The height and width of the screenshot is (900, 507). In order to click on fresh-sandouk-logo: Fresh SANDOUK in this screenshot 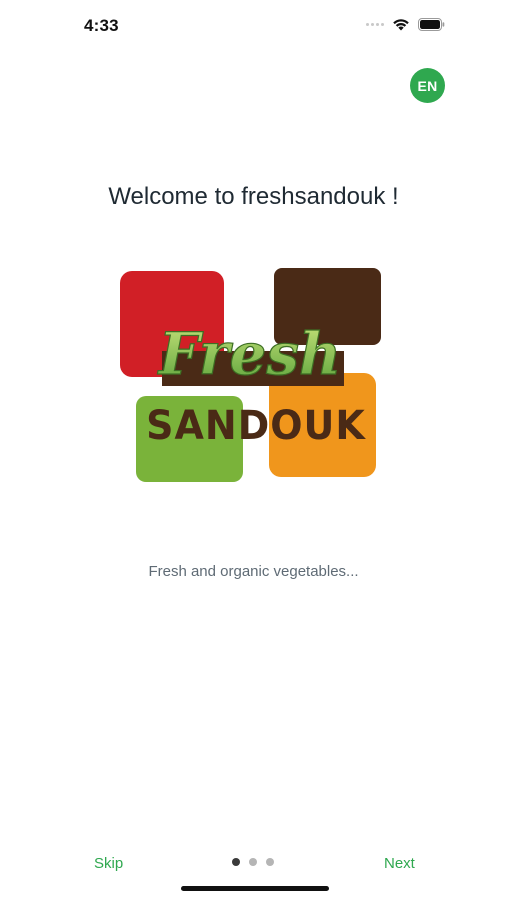, I will do `click(250, 375)`.